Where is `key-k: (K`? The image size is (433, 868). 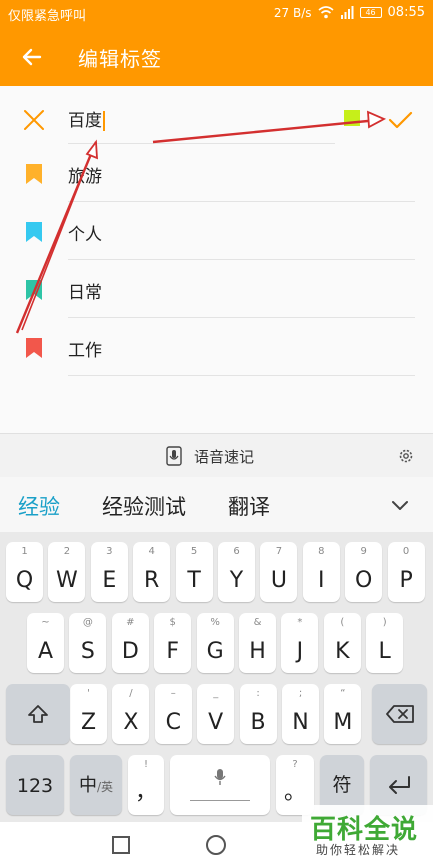 key-k: (K is located at coordinates (342, 643).